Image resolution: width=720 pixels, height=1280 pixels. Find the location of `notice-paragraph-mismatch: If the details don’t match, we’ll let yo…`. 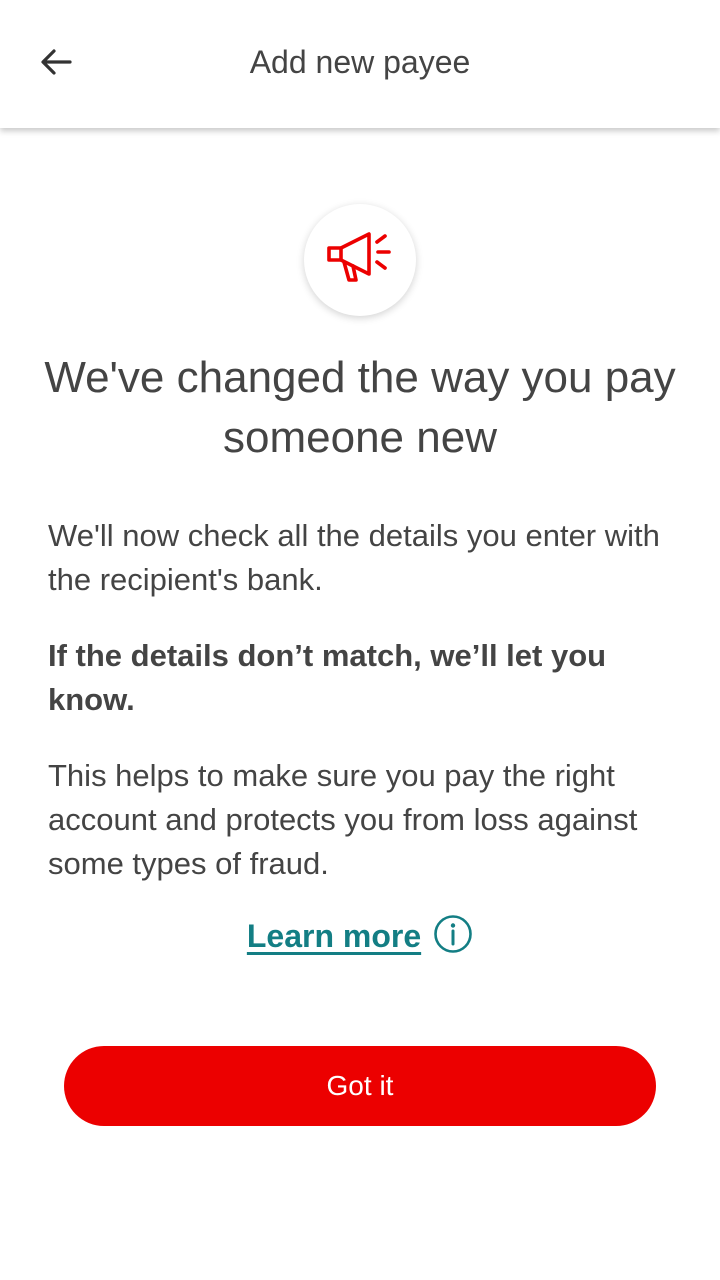

notice-paragraph-mismatch: If the details don’t match, we’ll let yo… is located at coordinates (327, 677).